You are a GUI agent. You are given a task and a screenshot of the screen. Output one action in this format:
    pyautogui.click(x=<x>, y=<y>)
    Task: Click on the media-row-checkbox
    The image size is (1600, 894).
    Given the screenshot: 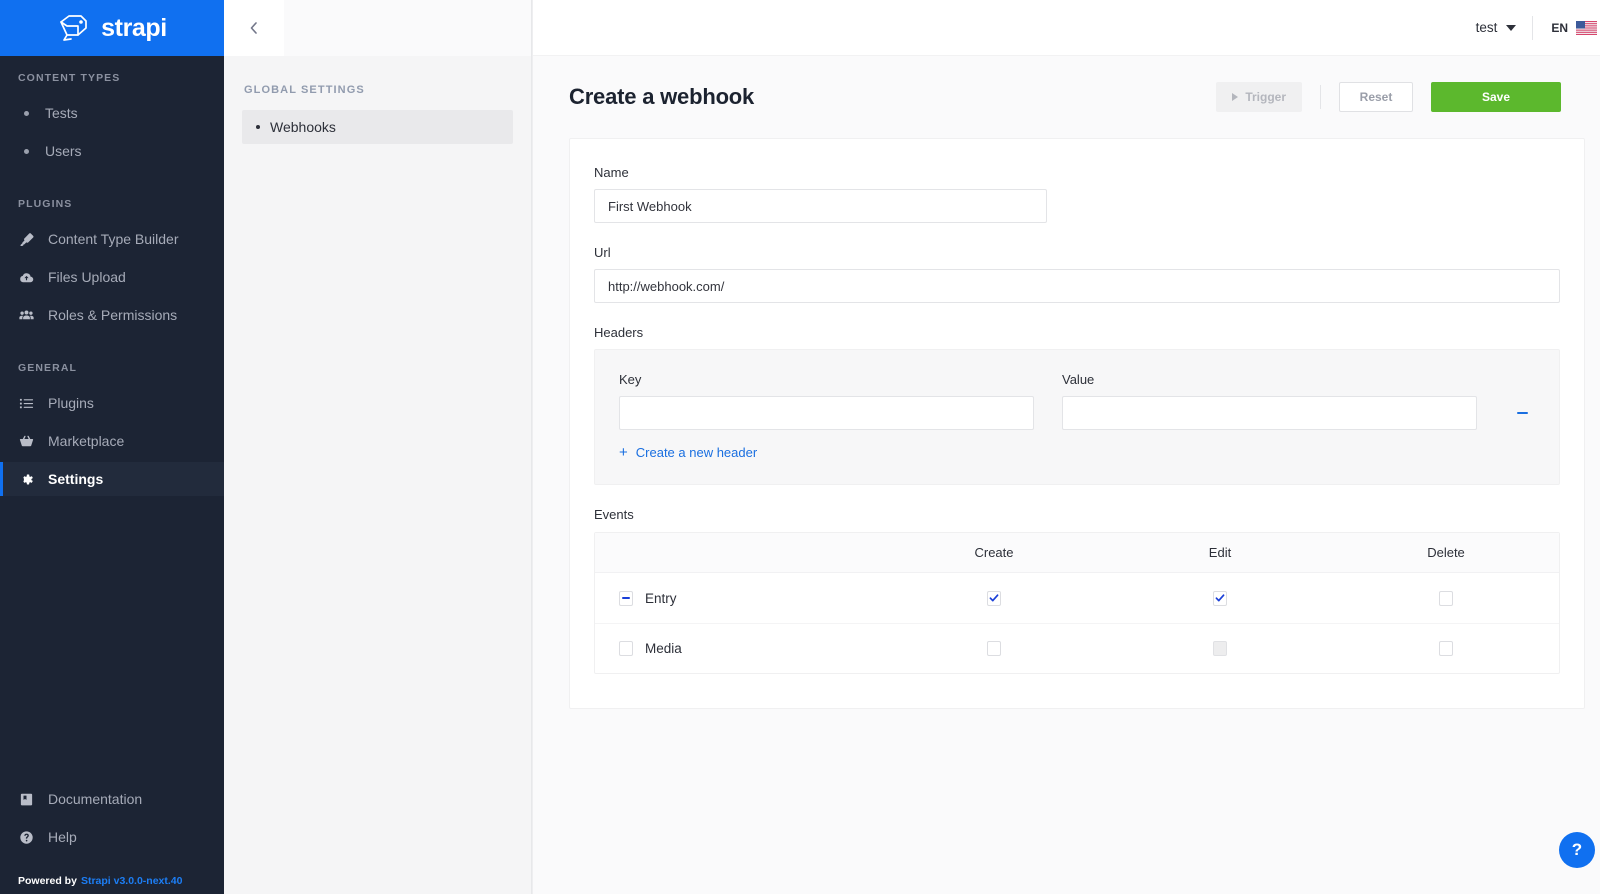 What is the action you would take?
    pyautogui.click(x=626, y=648)
    